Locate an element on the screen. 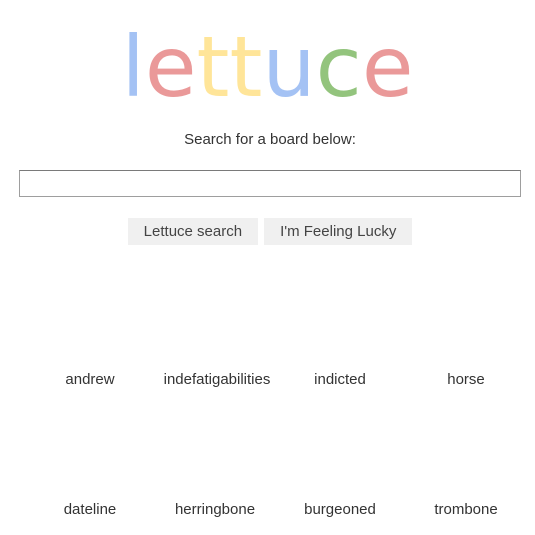 The height and width of the screenshot is (535, 535). search-prompt: Search for a board below: is located at coordinates (270, 139).